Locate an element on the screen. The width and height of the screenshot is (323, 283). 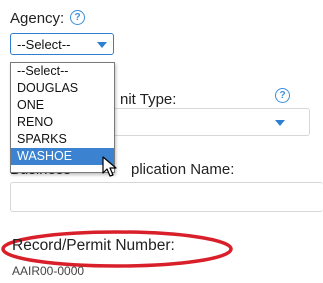
record-permit-number-label: Record/Permit Number: is located at coordinates (93, 245).